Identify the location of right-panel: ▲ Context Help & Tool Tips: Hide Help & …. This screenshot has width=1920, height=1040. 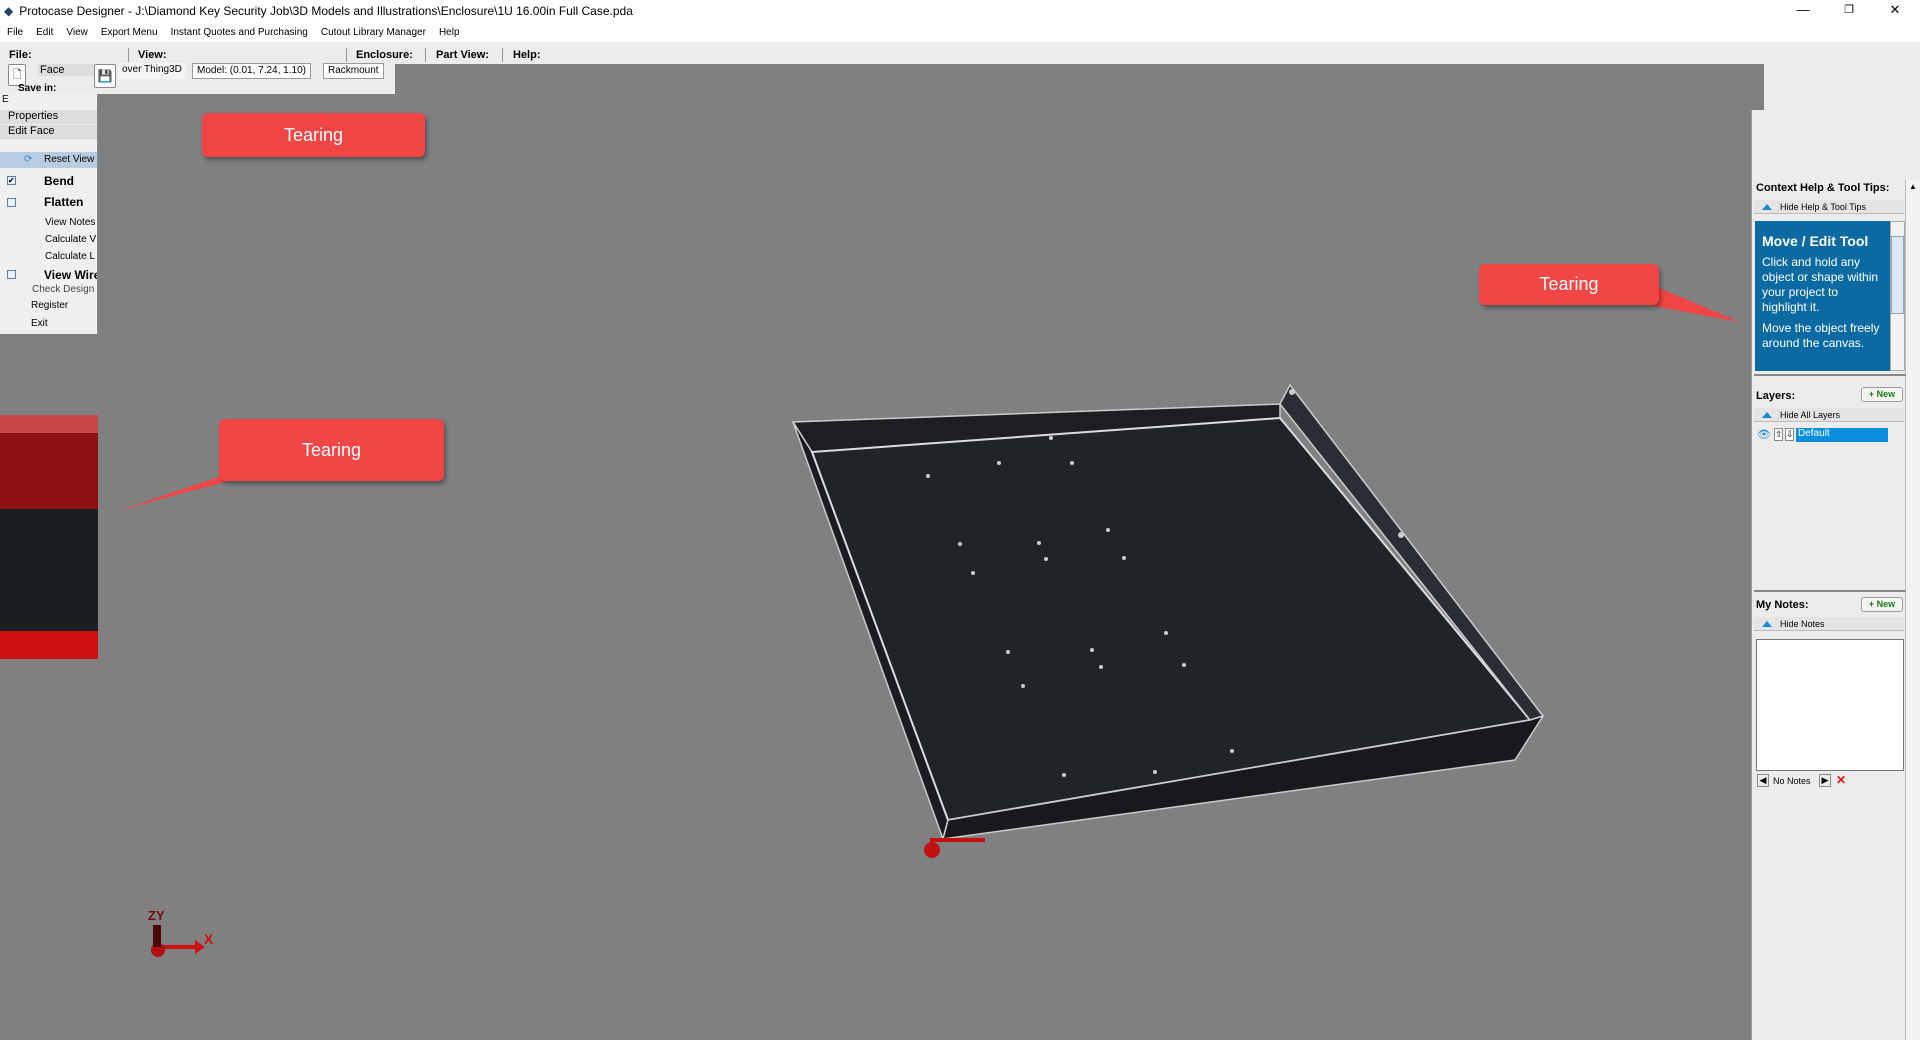
(1835, 575).